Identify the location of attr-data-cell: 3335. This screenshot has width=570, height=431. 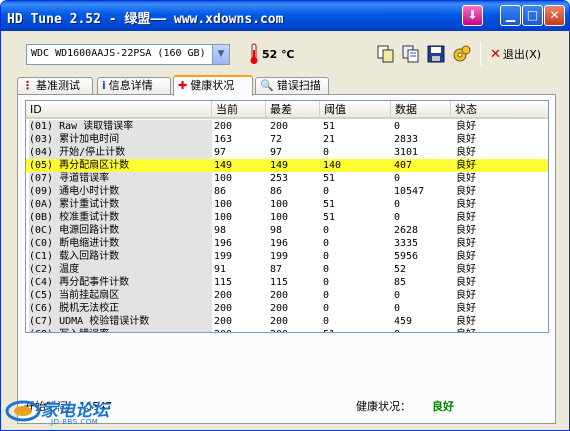
(406, 243).